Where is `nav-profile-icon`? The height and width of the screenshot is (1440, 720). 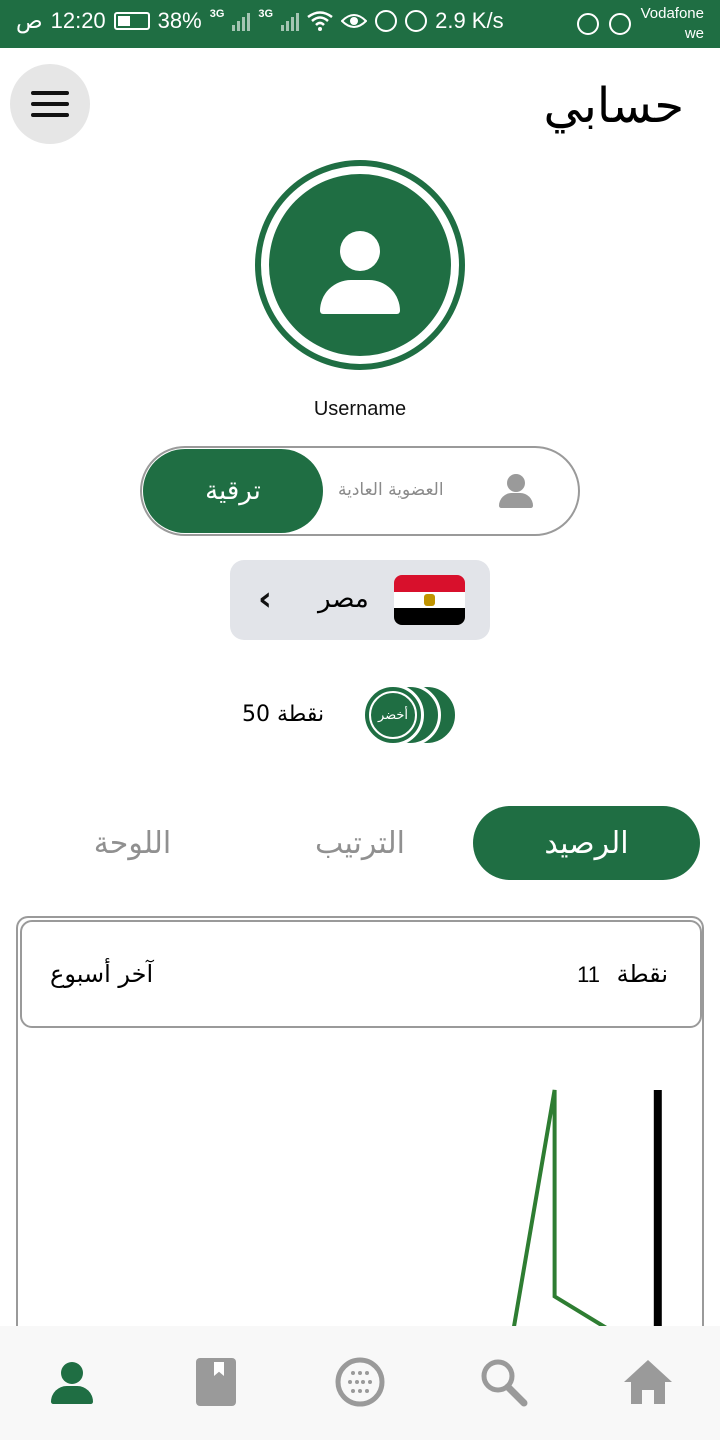
nav-profile-icon is located at coordinates (72, 1382).